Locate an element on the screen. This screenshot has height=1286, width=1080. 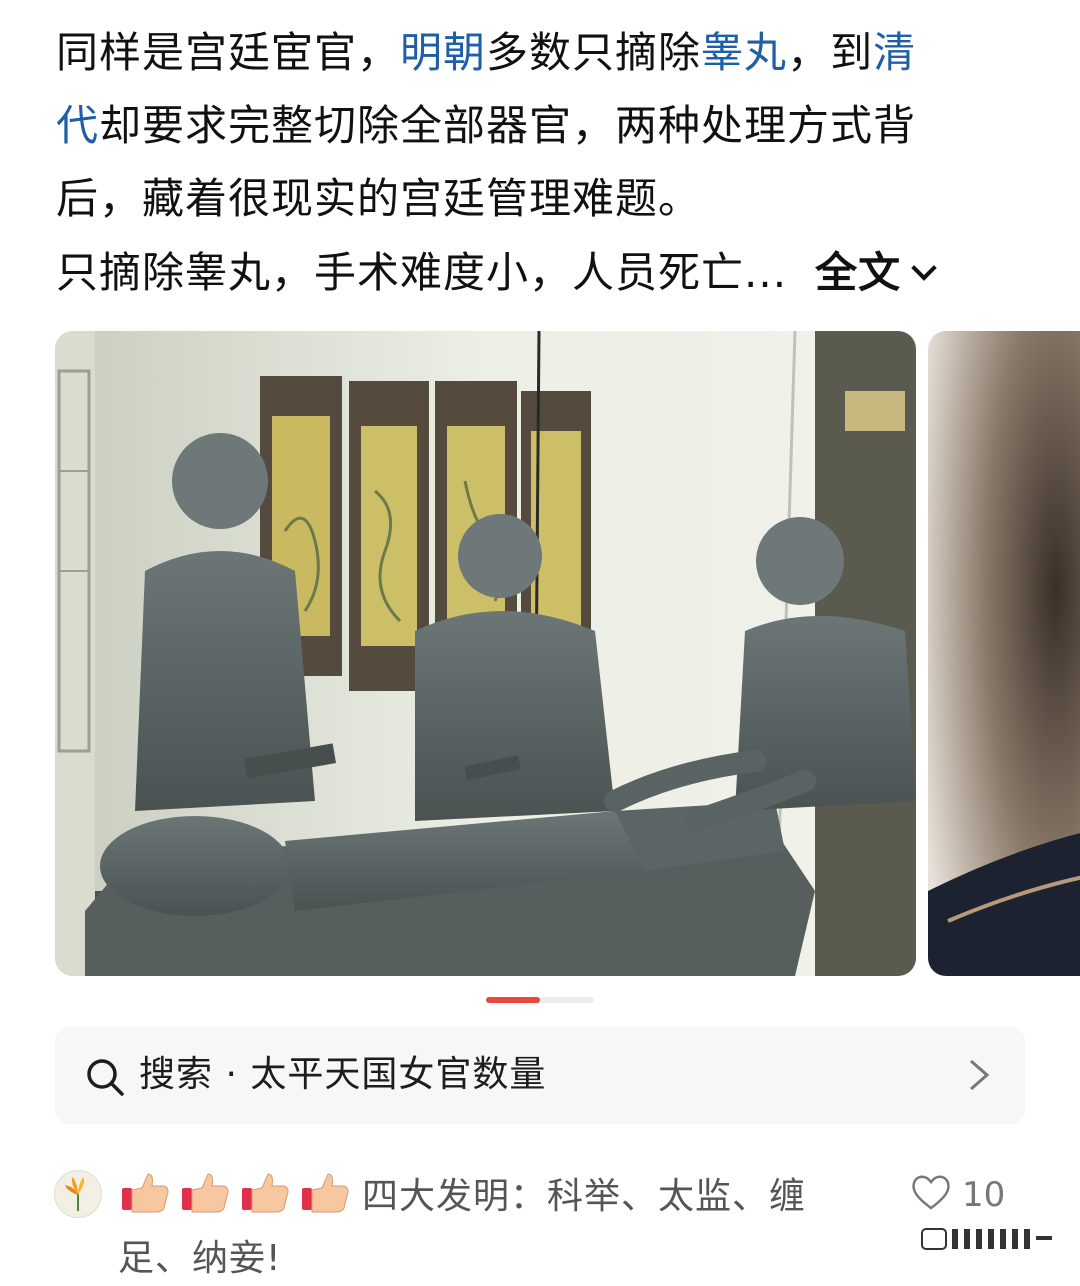
chevron-down-icon is located at coordinates (924, 268).